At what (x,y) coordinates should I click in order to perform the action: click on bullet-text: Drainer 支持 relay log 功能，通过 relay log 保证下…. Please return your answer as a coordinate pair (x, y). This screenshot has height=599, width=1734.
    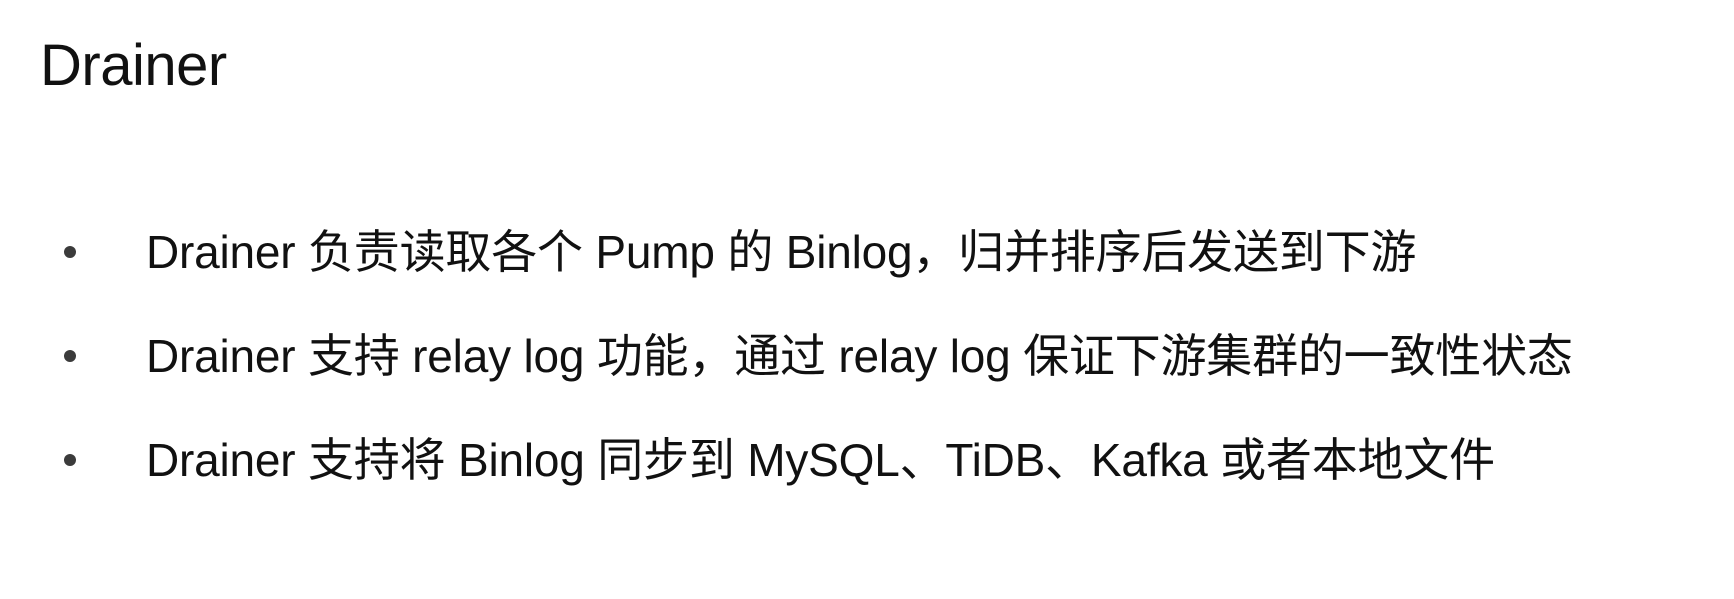
    Looking at the image, I should click on (859, 356).